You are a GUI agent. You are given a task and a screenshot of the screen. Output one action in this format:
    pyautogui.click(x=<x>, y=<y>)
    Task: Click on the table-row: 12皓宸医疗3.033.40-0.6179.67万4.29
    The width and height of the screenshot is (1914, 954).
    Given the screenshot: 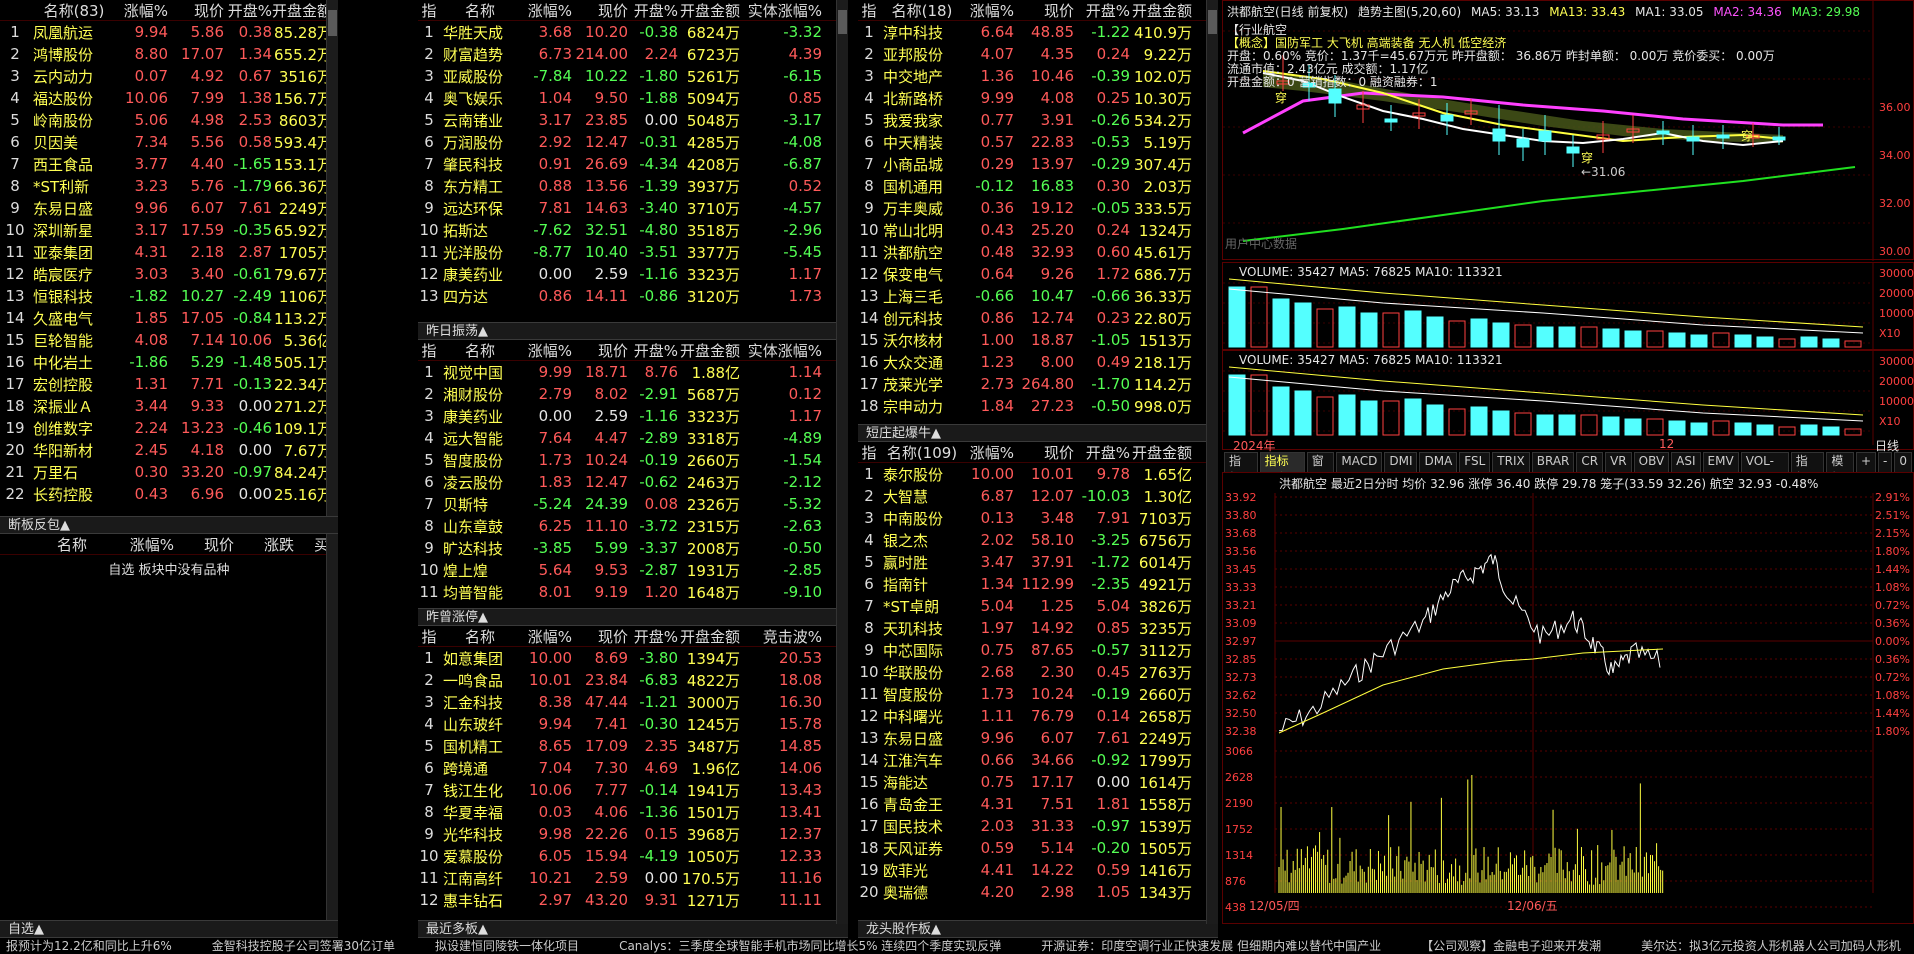 What is the action you would take?
    pyautogui.click(x=169, y=274)
    